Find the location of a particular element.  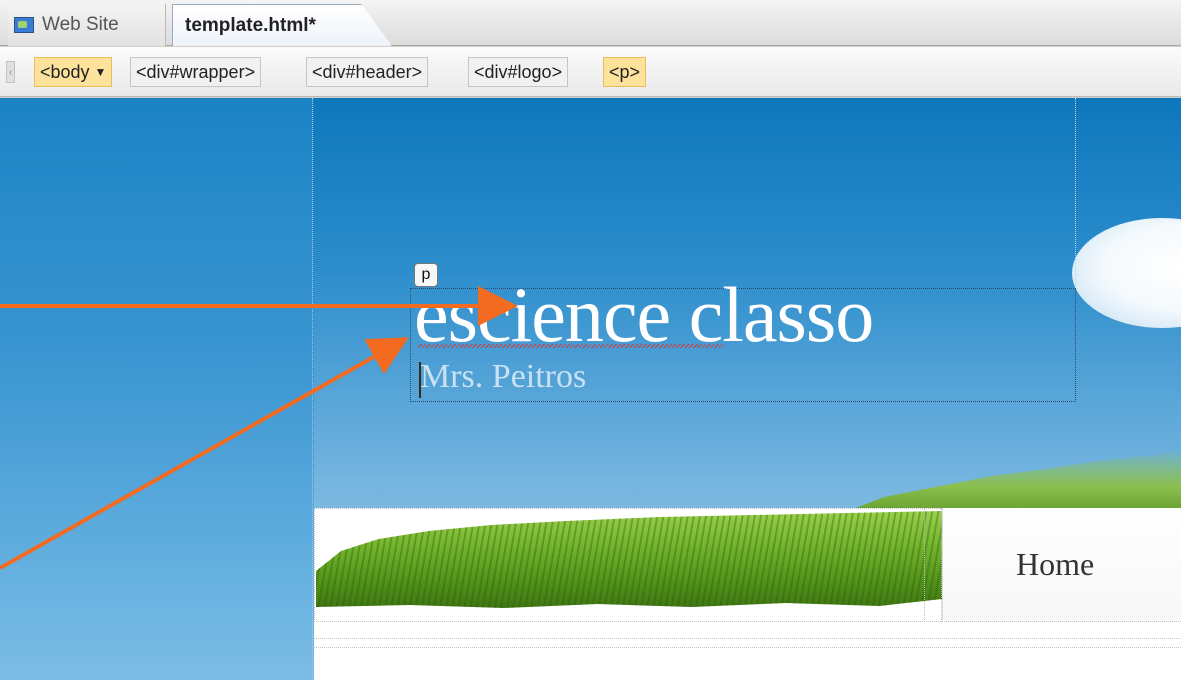

tab-web-site-label: Web Site is located at coordinates (80, 24).